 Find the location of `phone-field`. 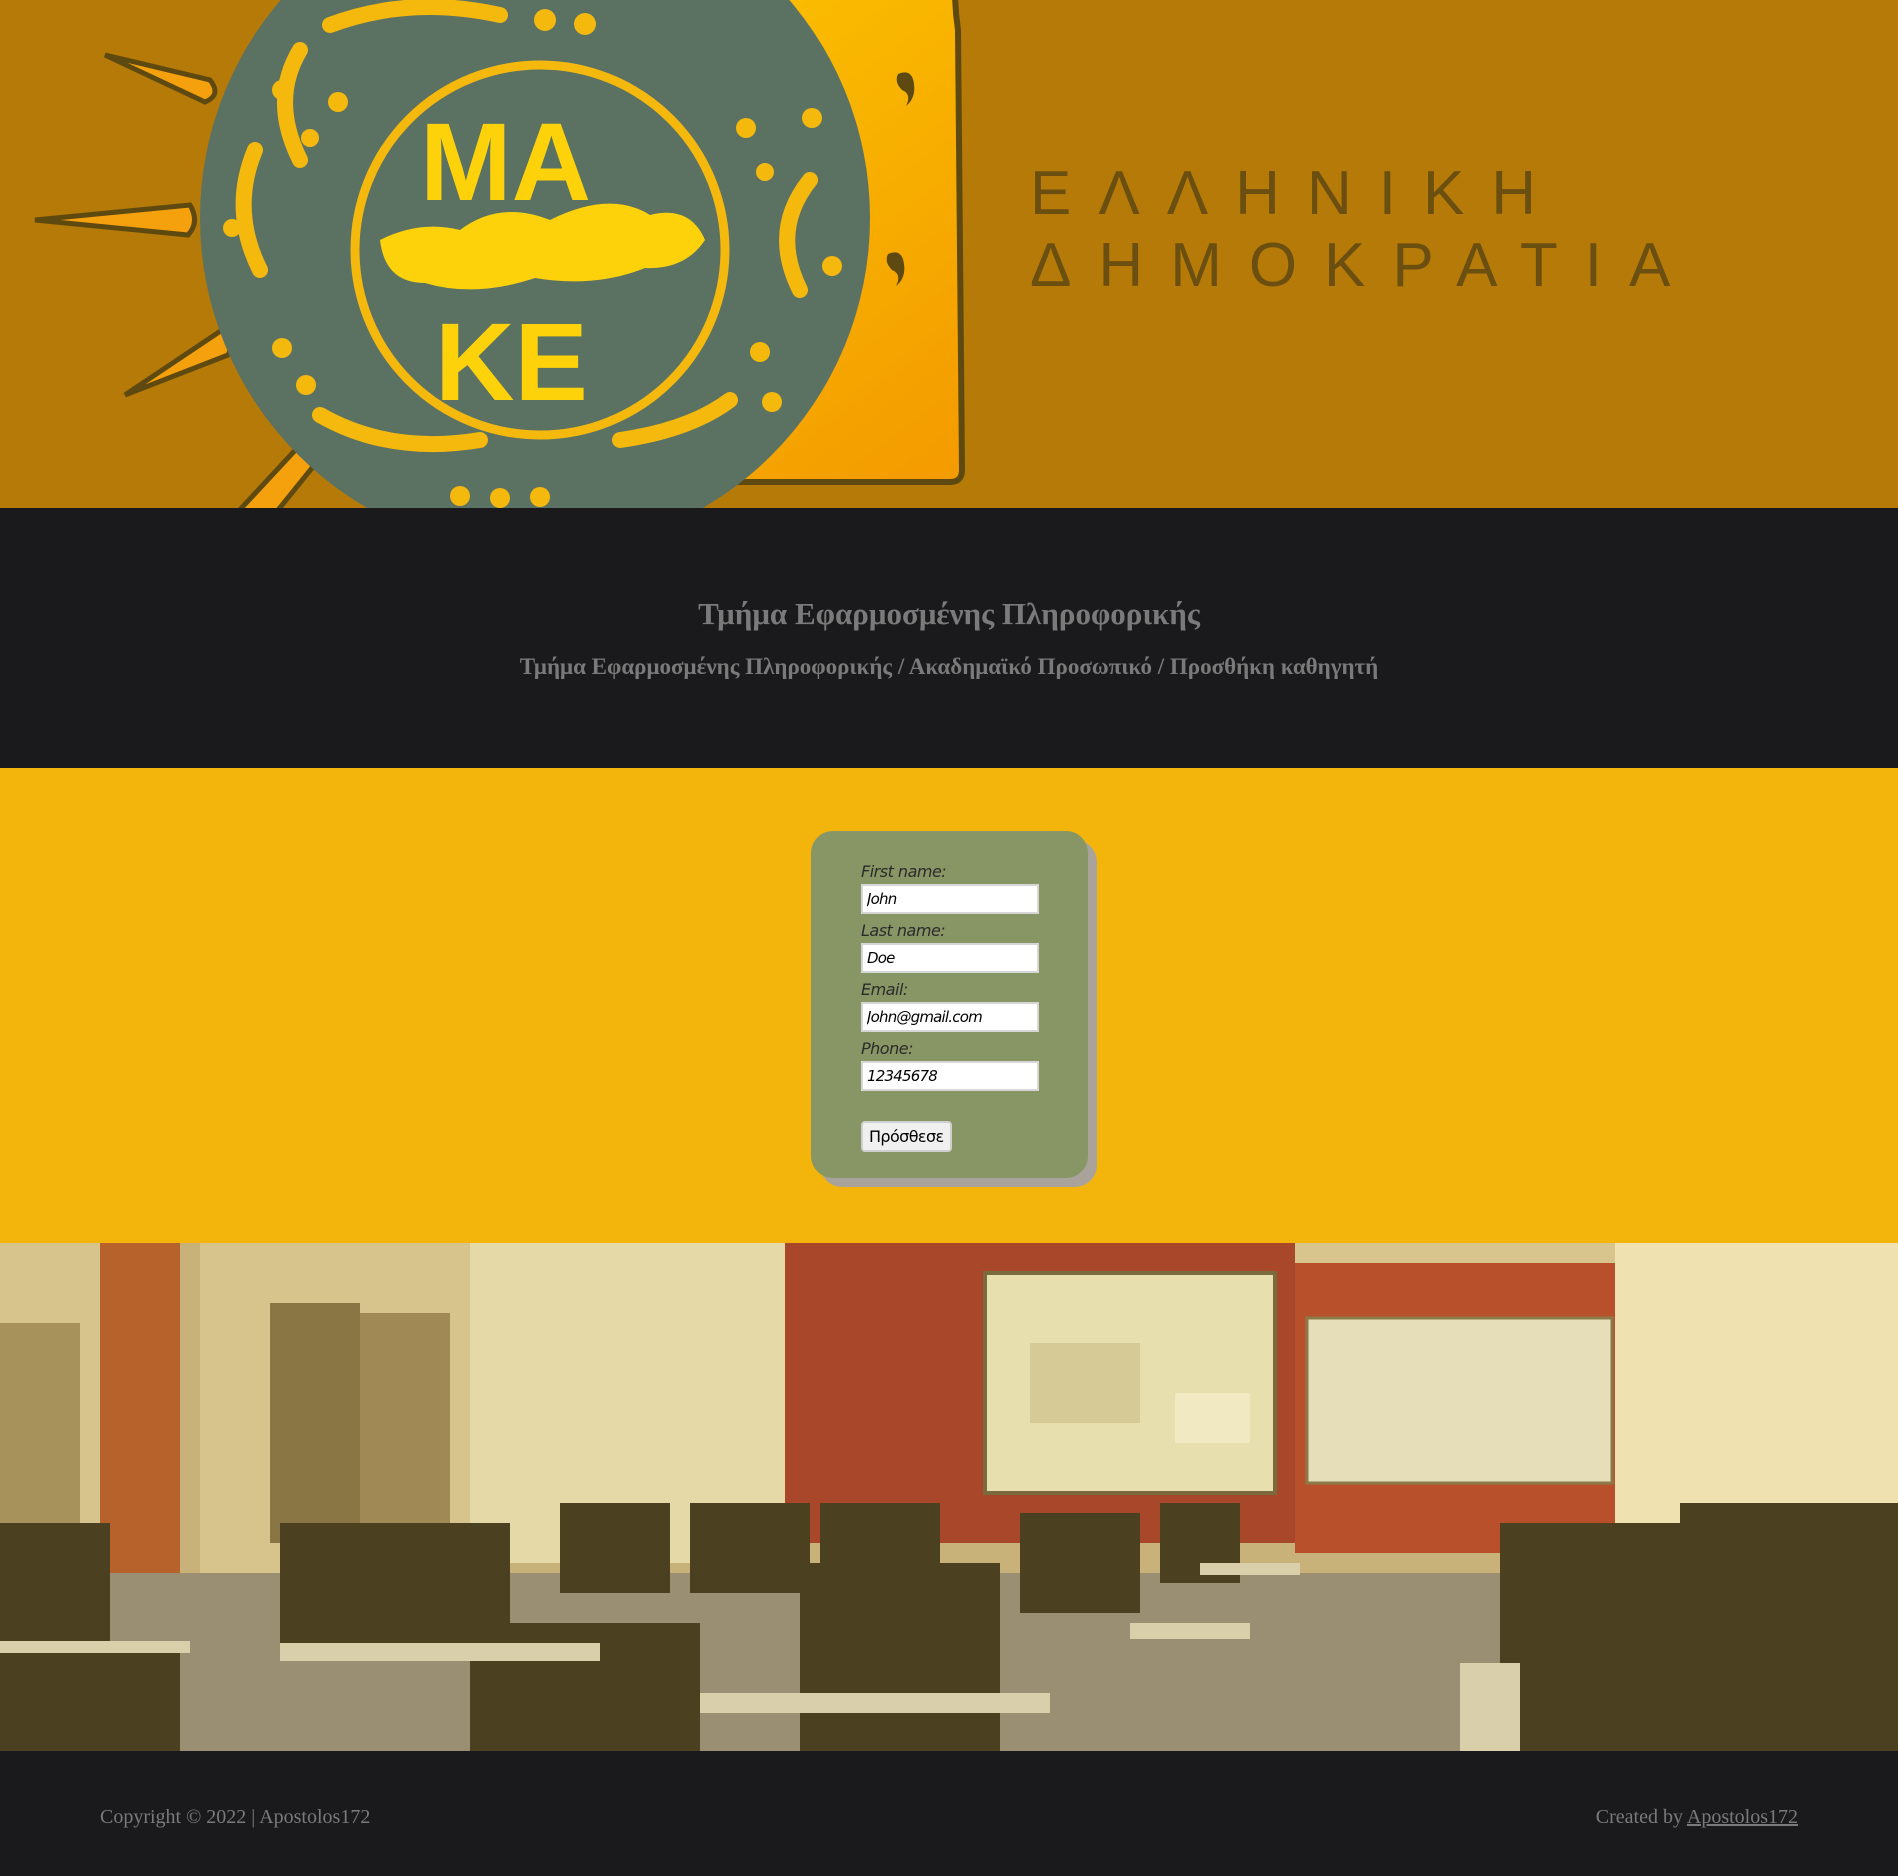

phone-field is located at coordinates (950, 1076).